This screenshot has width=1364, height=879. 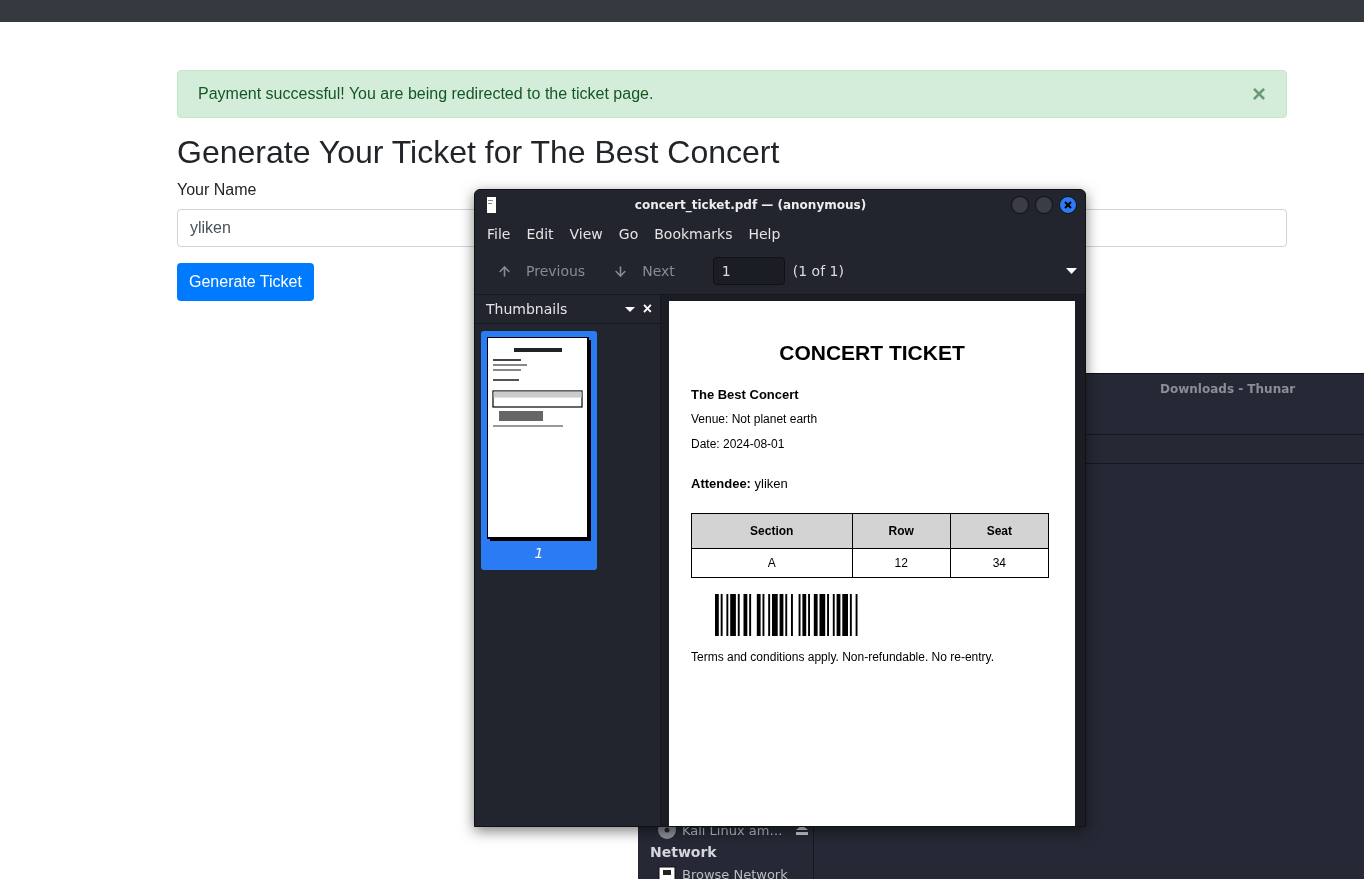 I want to click on venue-text: Venue: Not planet earth, so click(x=755, y=419).